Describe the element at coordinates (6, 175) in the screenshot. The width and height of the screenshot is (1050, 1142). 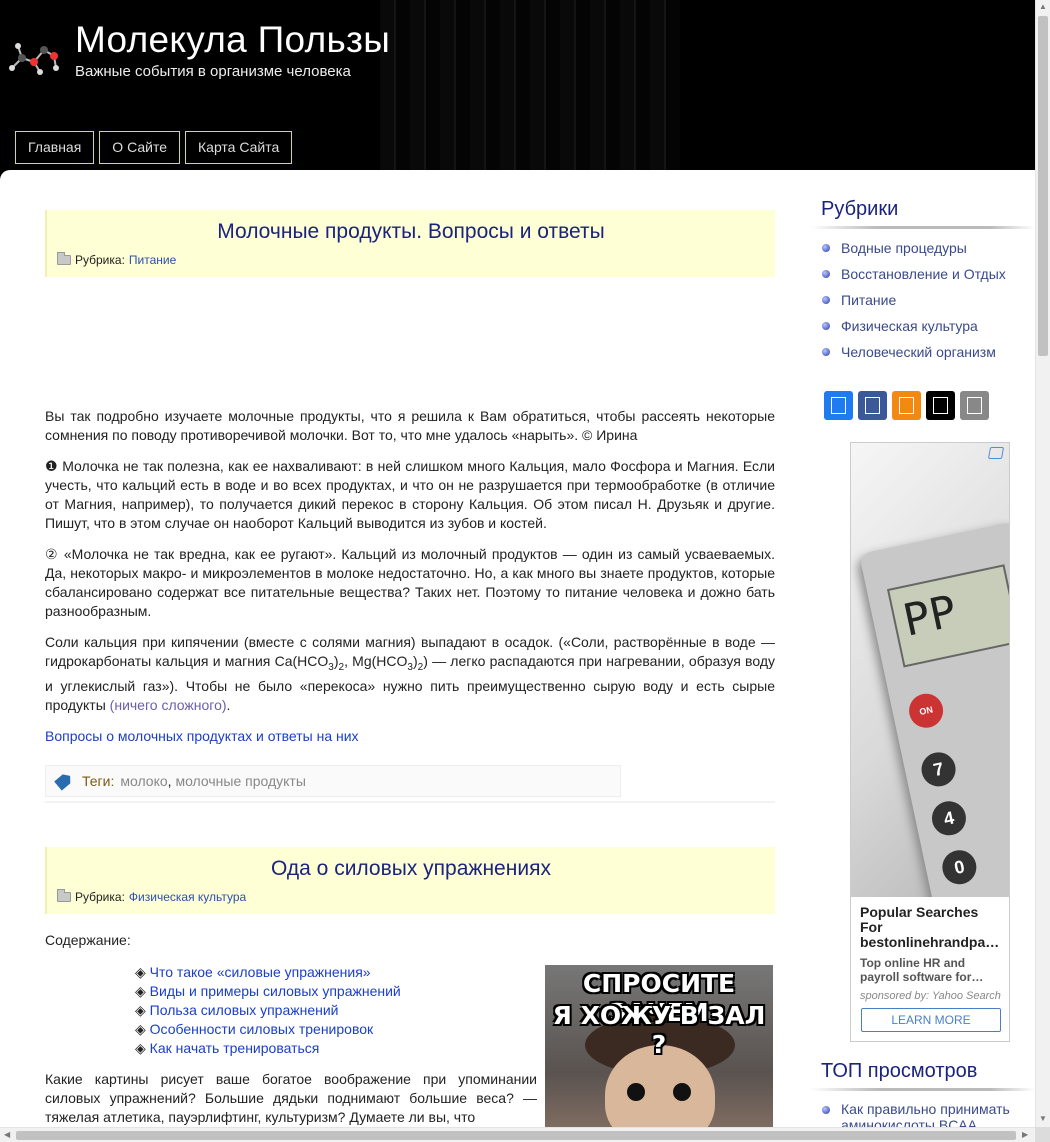
I see `header-corner` at that location.